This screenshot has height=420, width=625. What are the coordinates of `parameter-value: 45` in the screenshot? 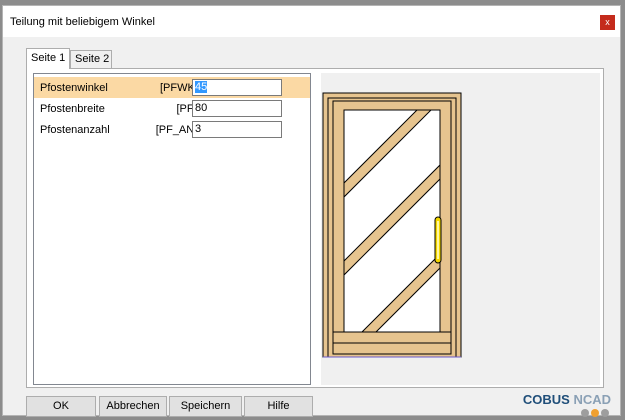 It's located at (201, 87).